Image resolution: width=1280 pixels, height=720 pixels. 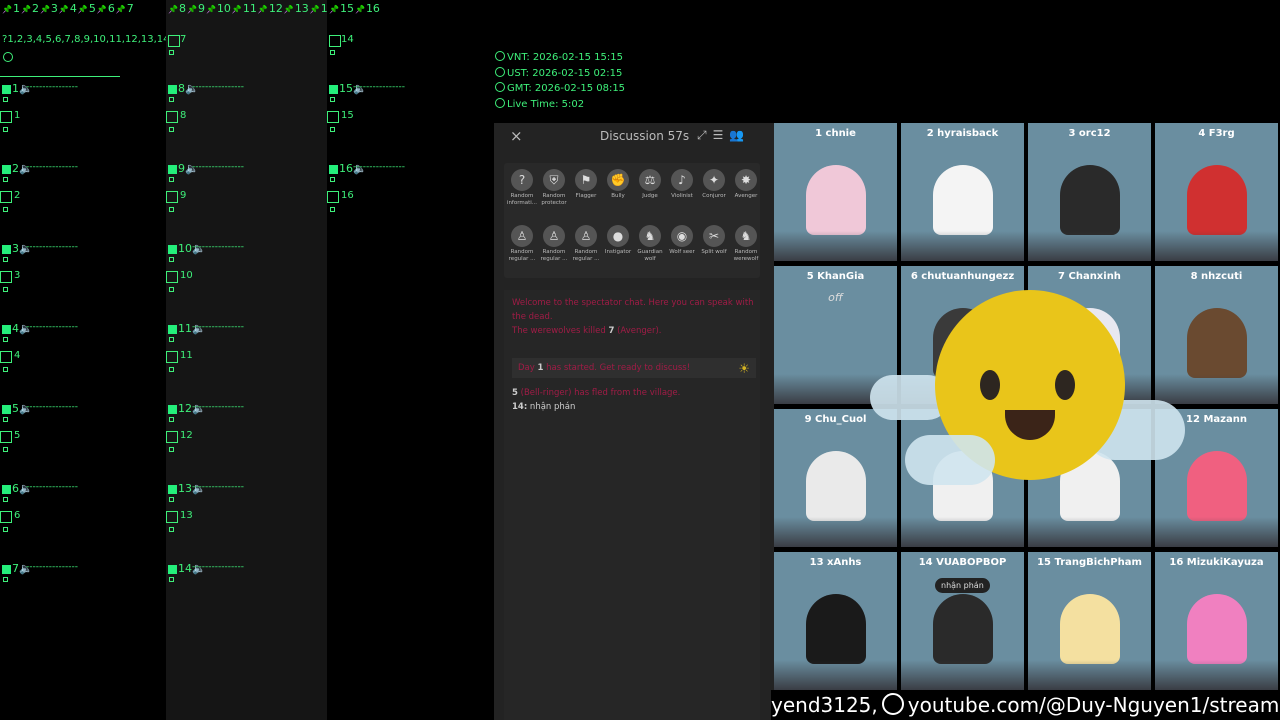 What do you see at coordinates (296, 8) in the screenshot?
I see `pin-item: 13` at bounding box center [296, 8].